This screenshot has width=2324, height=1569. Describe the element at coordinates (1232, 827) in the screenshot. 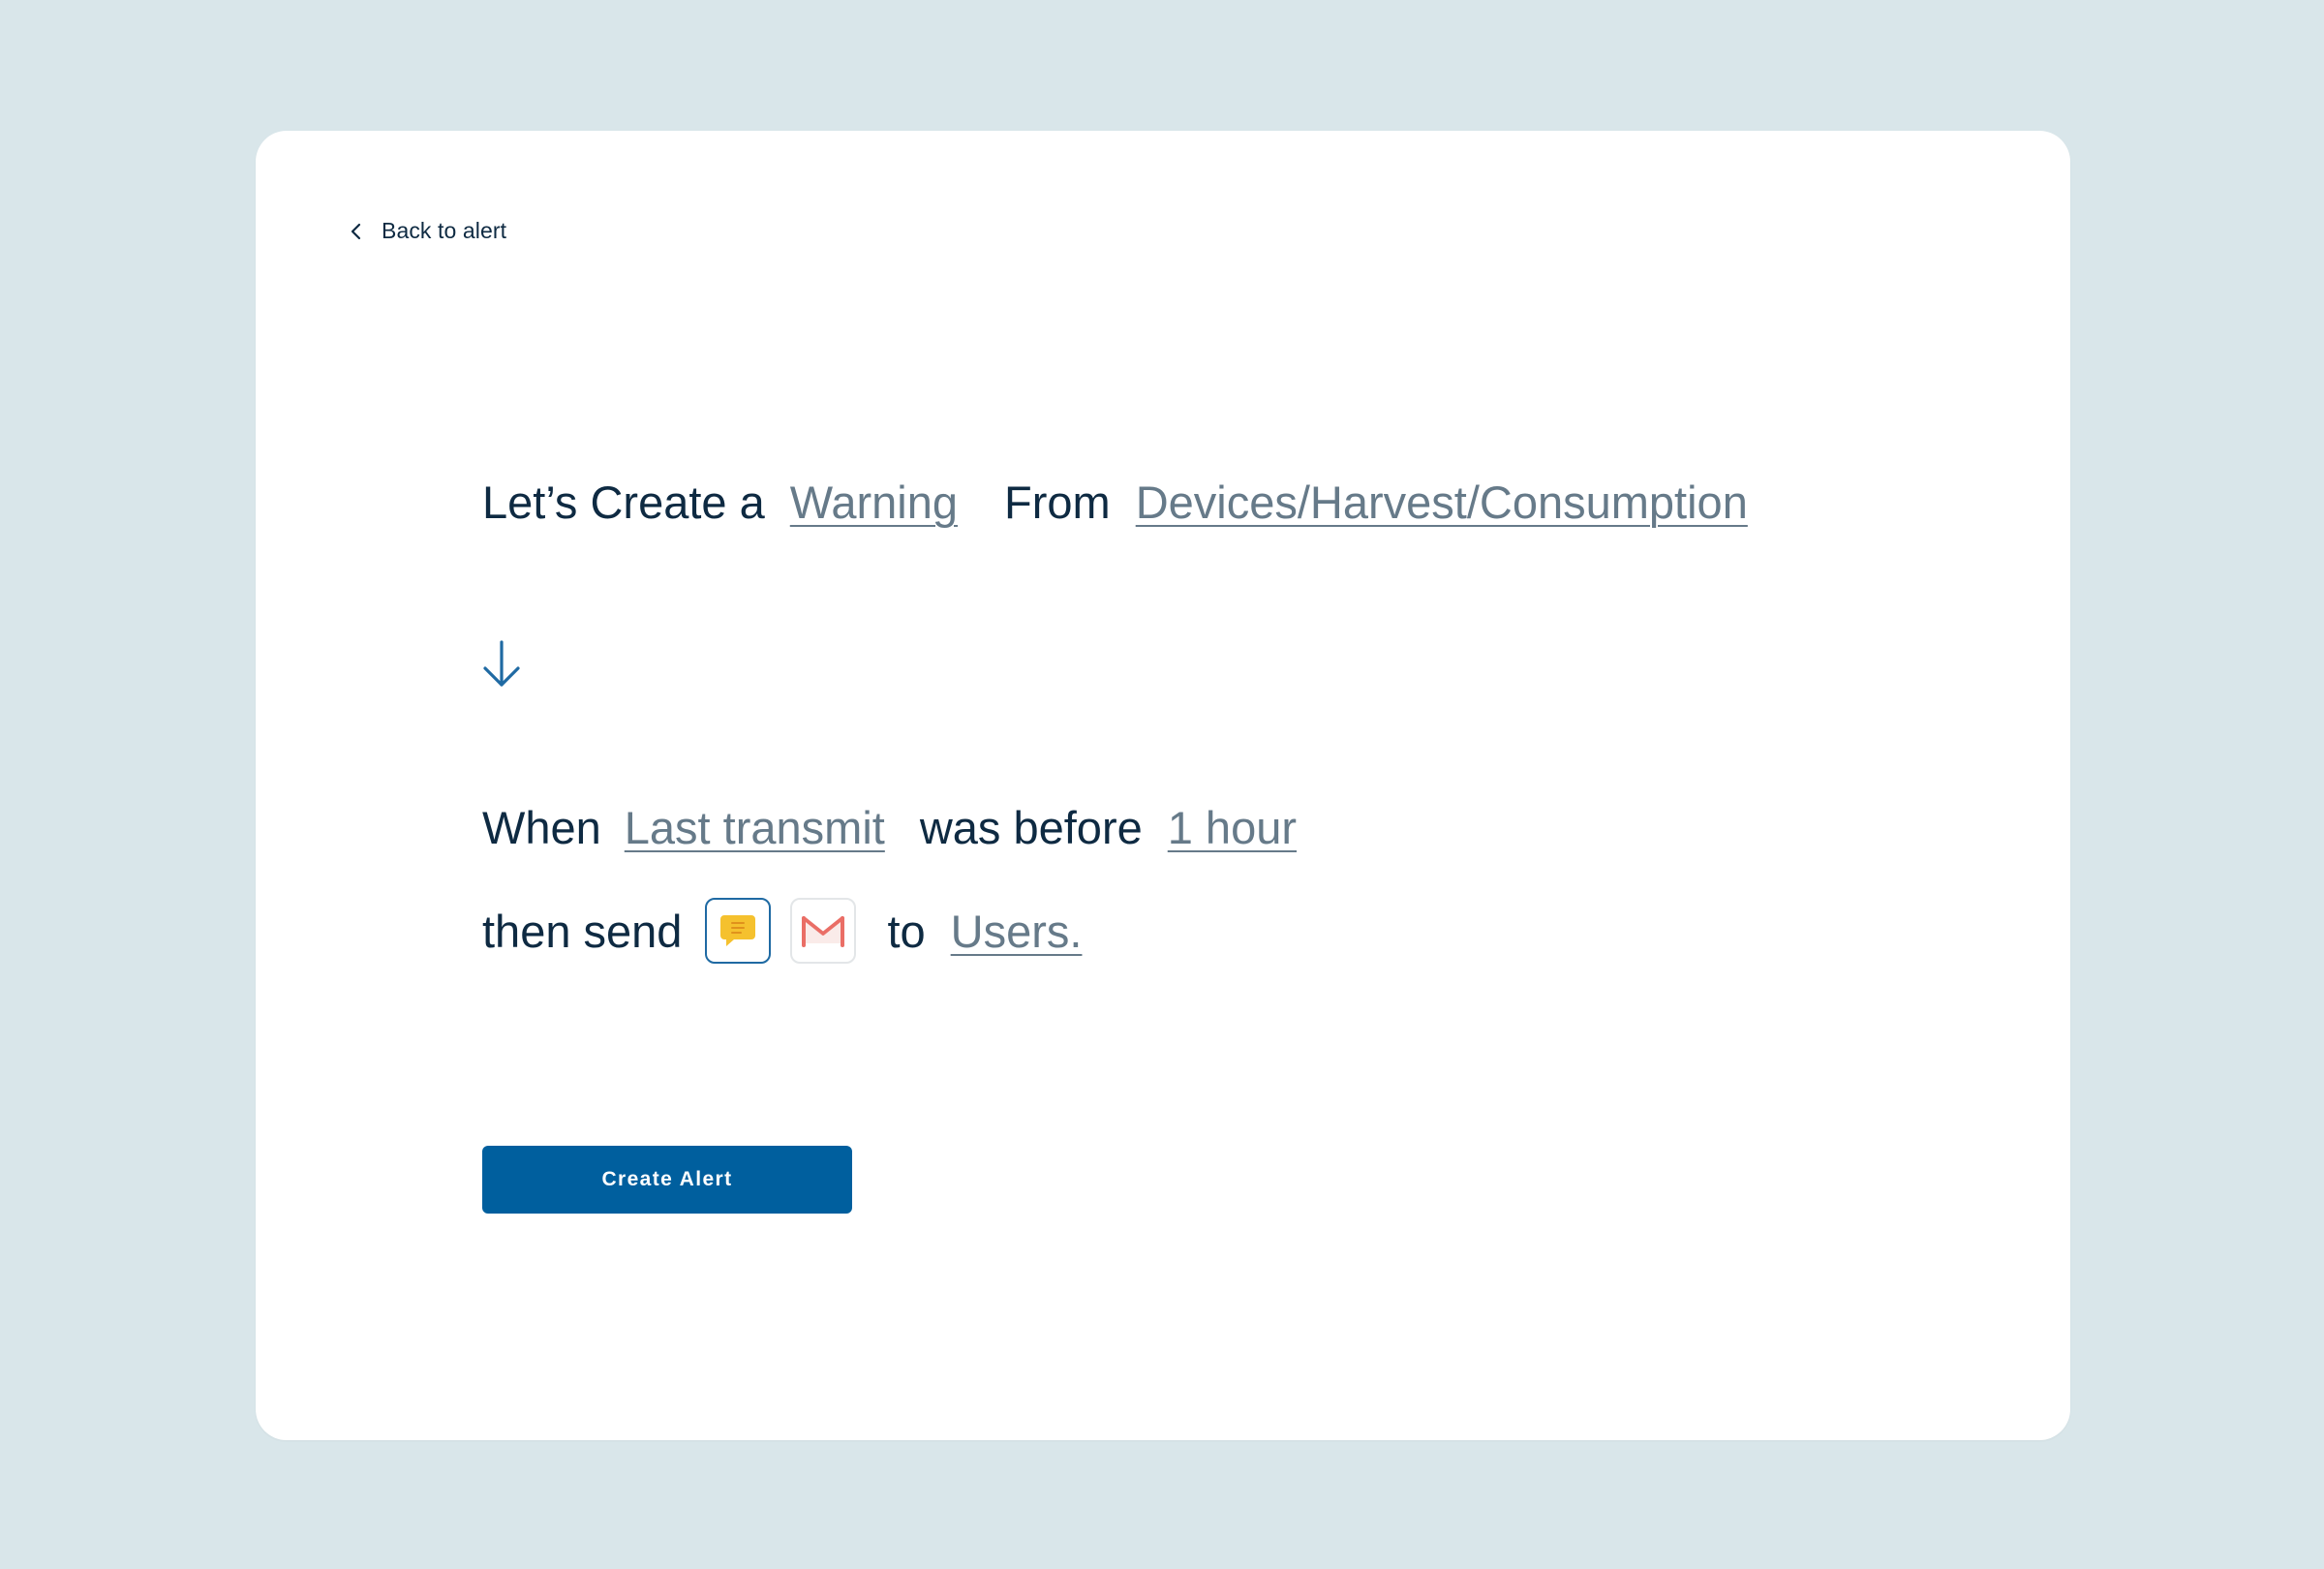

I see `threshold-selector: 1 hour` at that location.